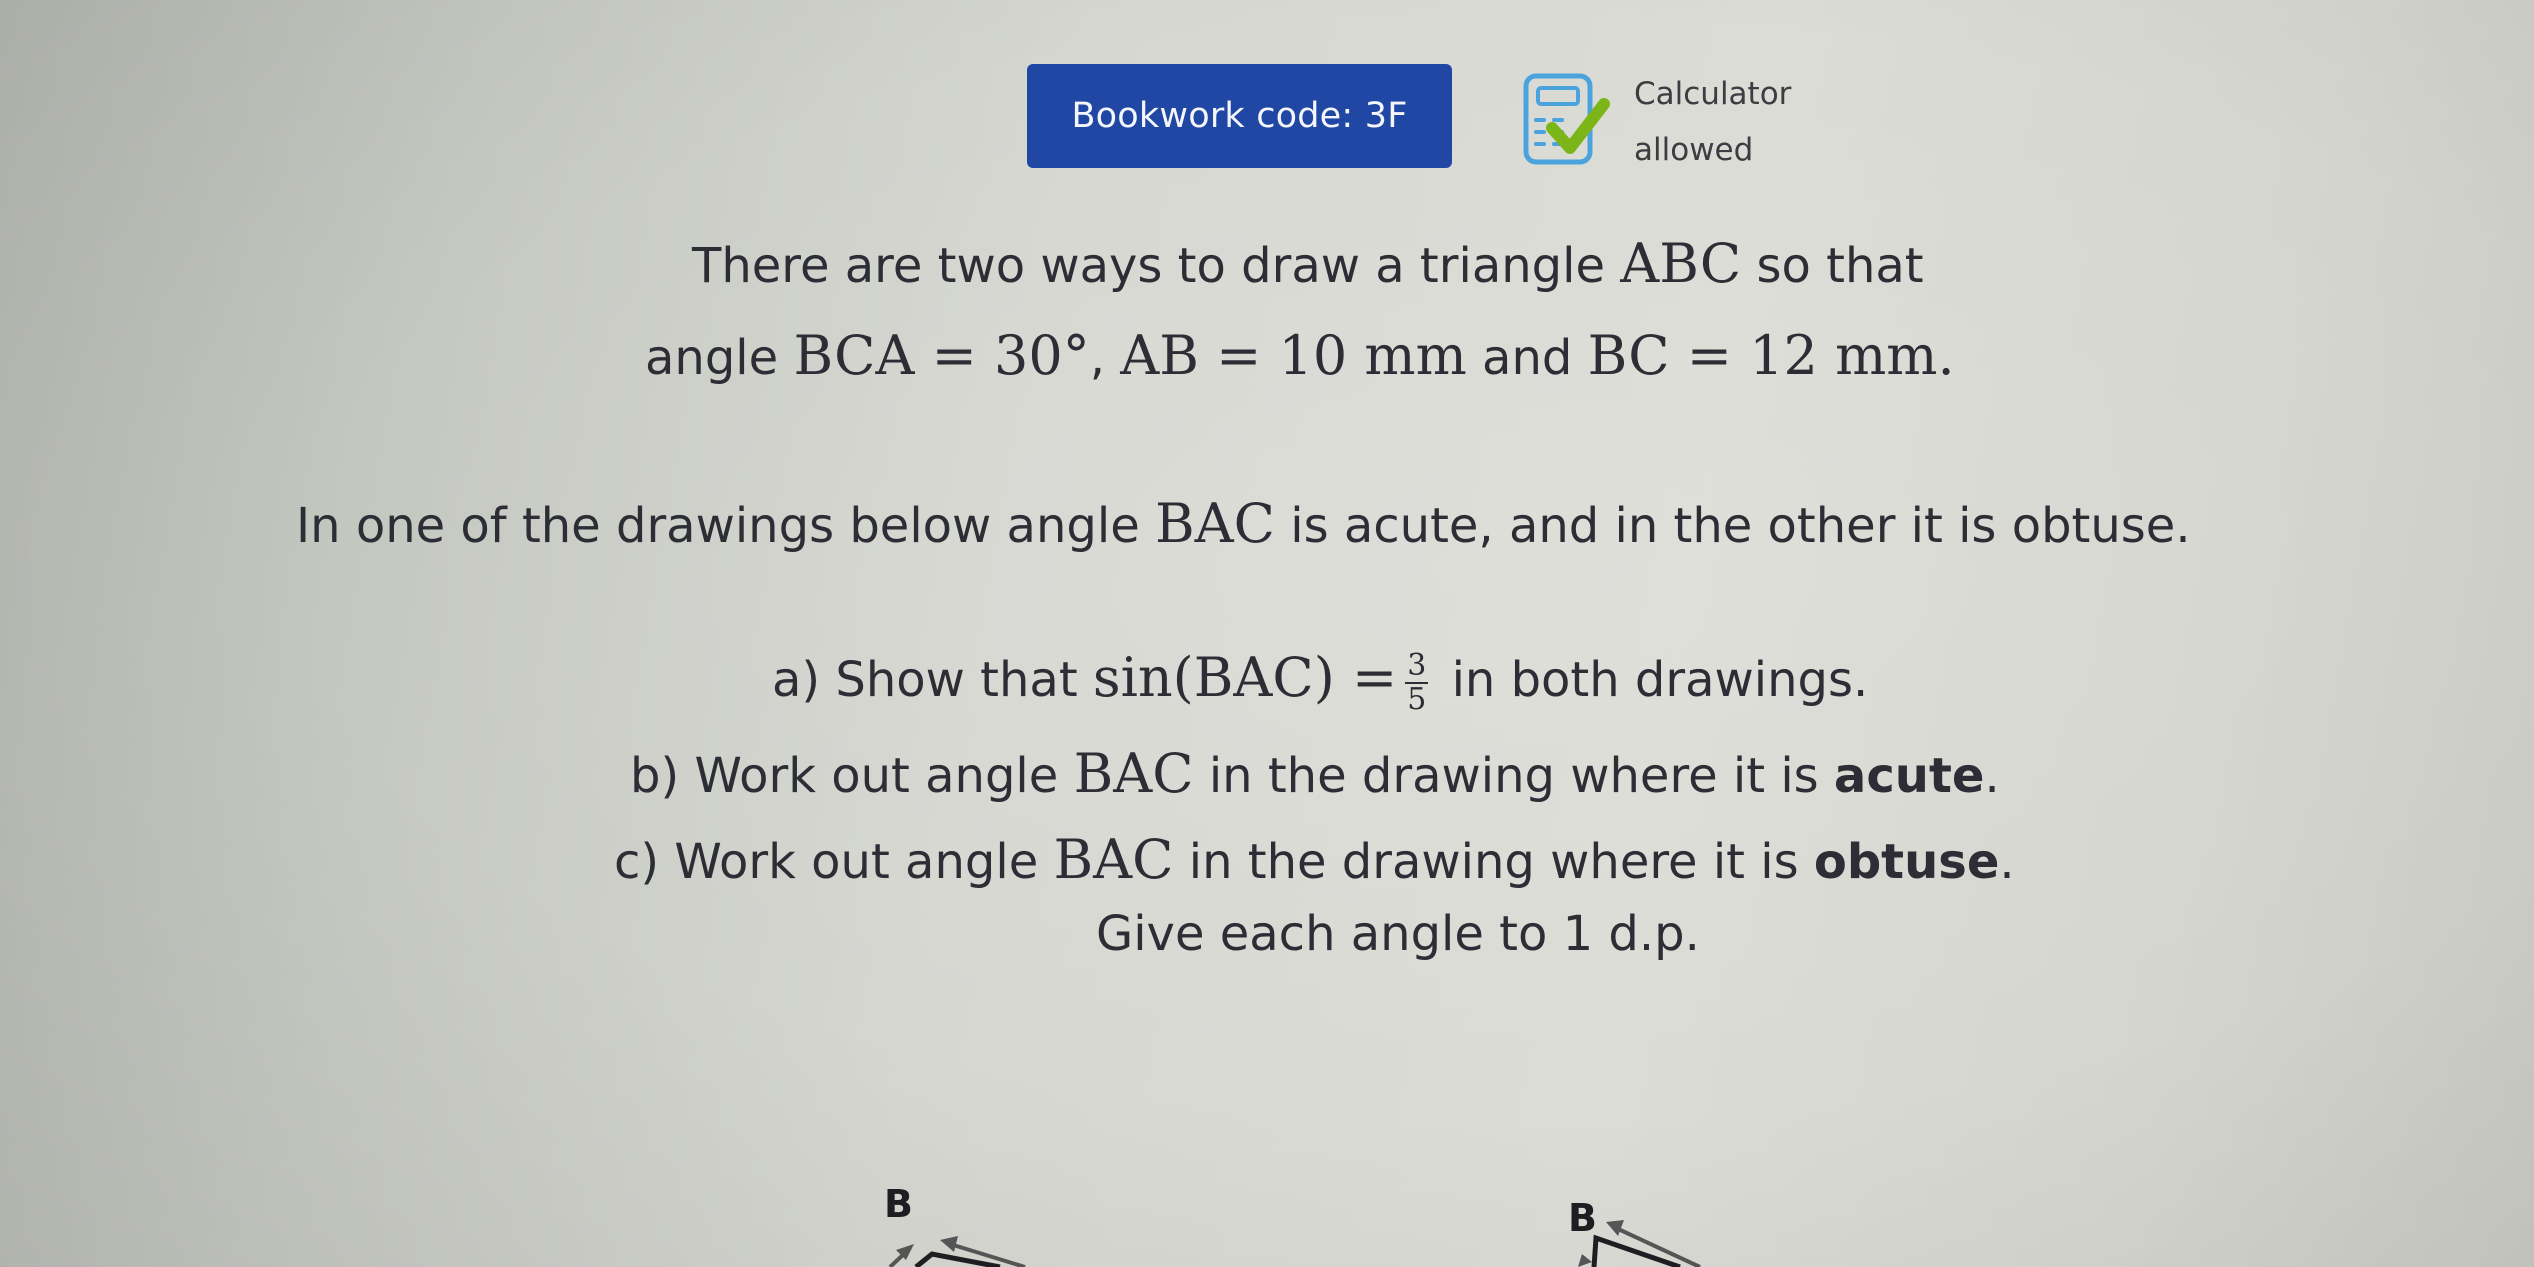 Image resolution: width=2534 pixels, height=1267 pixels. What do you see at coordinates (1713, 94) in the screenshot?
I see `calculator-label: Calculator` at bounding box center [1713, 94].